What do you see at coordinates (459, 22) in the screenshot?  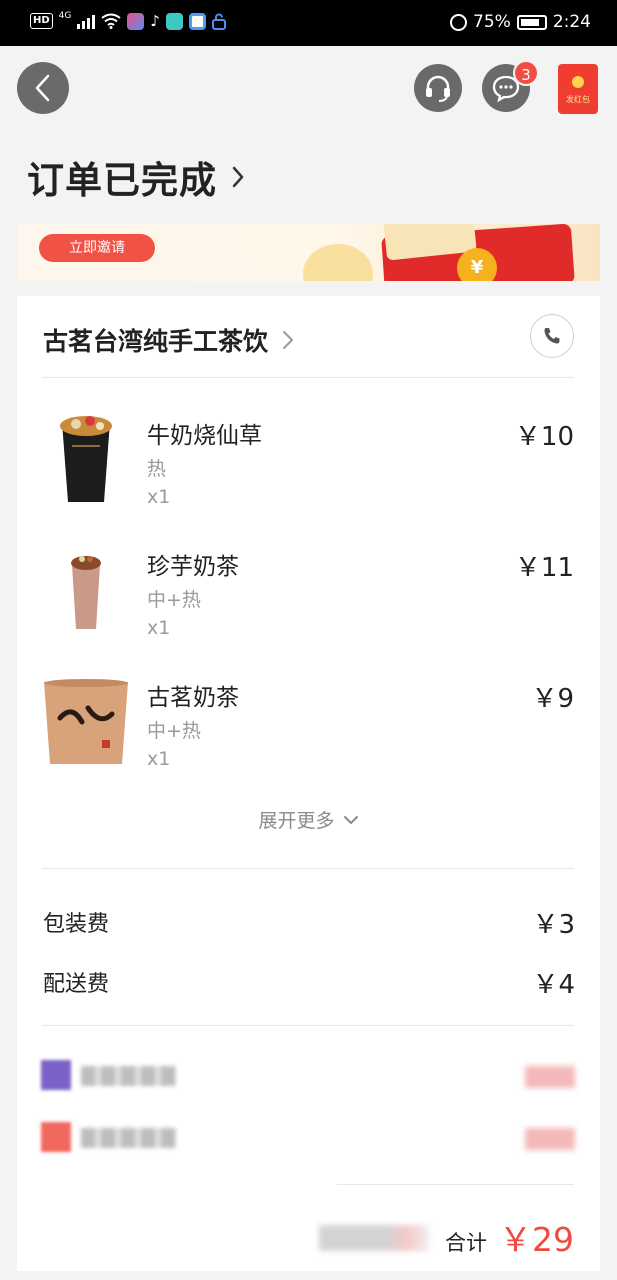 I see `alarm-icon` at bounding box center [459, 22].